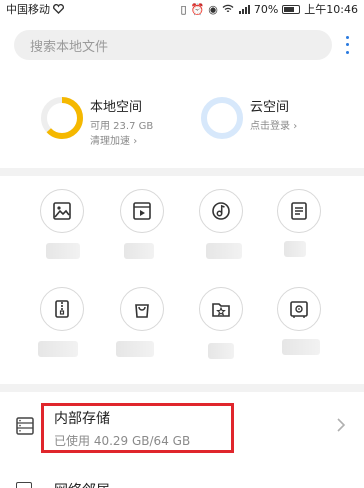  What do you see at coordinates (266, 9) in the screenshot?
I see `battery-percent: 70%` at bounding box center [266, 9].